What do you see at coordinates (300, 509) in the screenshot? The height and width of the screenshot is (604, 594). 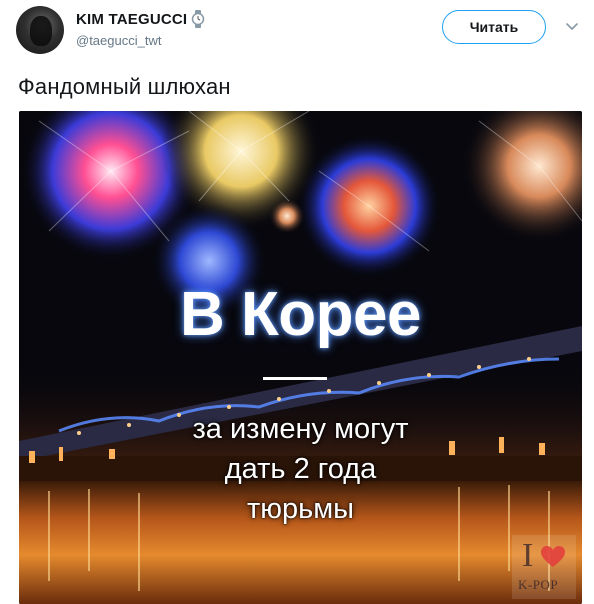 I see `image-body-line: тюрьмы` at bounding box center [300, 509].